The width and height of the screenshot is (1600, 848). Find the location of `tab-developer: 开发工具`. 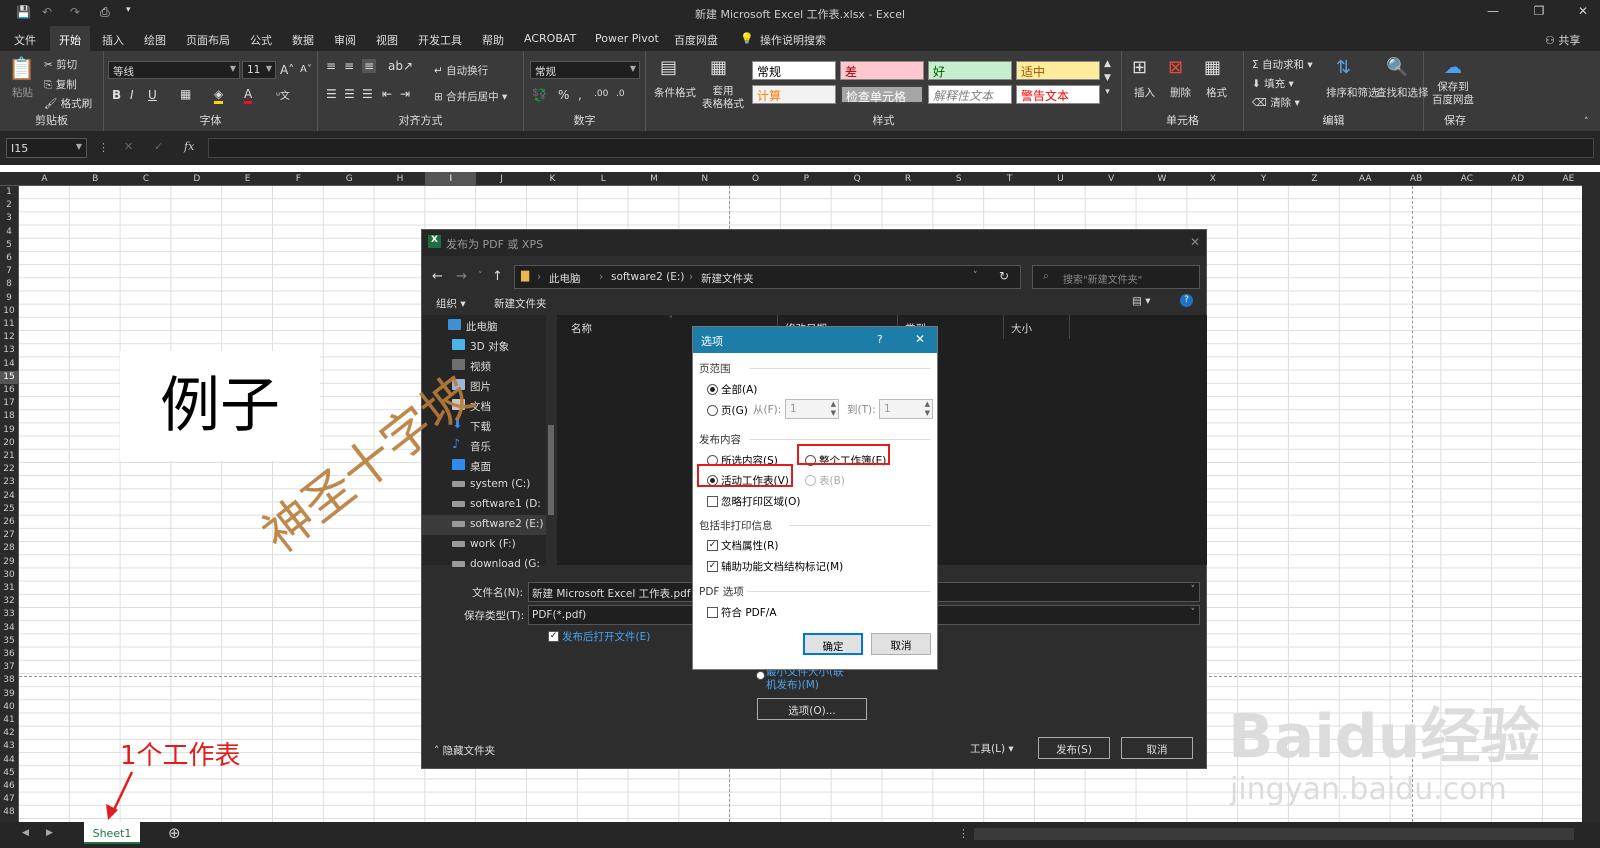

tab-developer: 开发工具 is located at coordinates (440, 40).